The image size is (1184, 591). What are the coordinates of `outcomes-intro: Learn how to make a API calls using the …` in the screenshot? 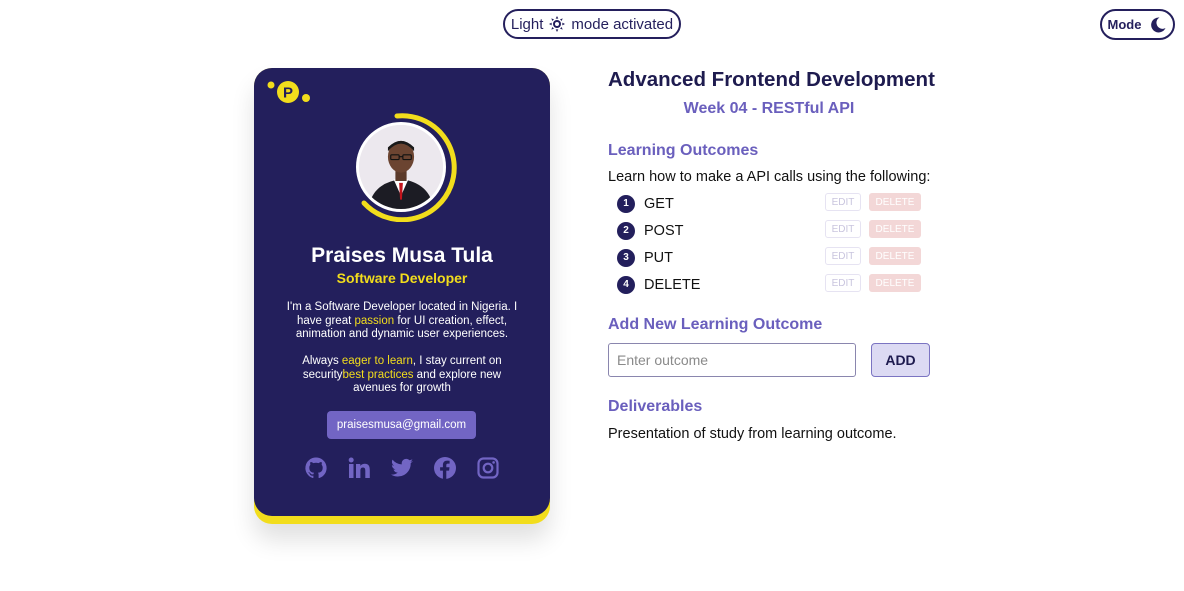 It's located at (769, 177).